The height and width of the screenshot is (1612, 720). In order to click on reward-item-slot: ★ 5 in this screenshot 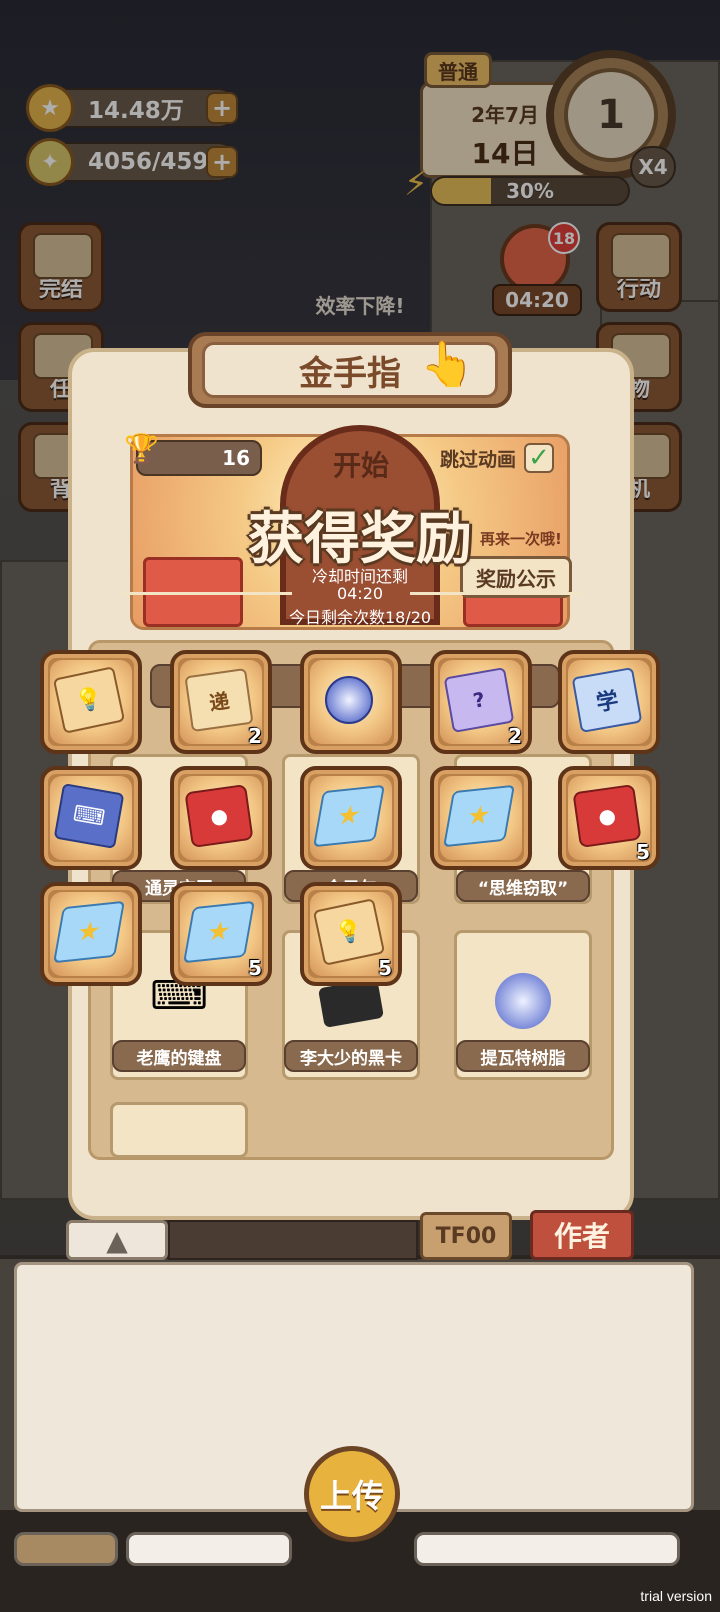, I will do `click(221, 934)`.